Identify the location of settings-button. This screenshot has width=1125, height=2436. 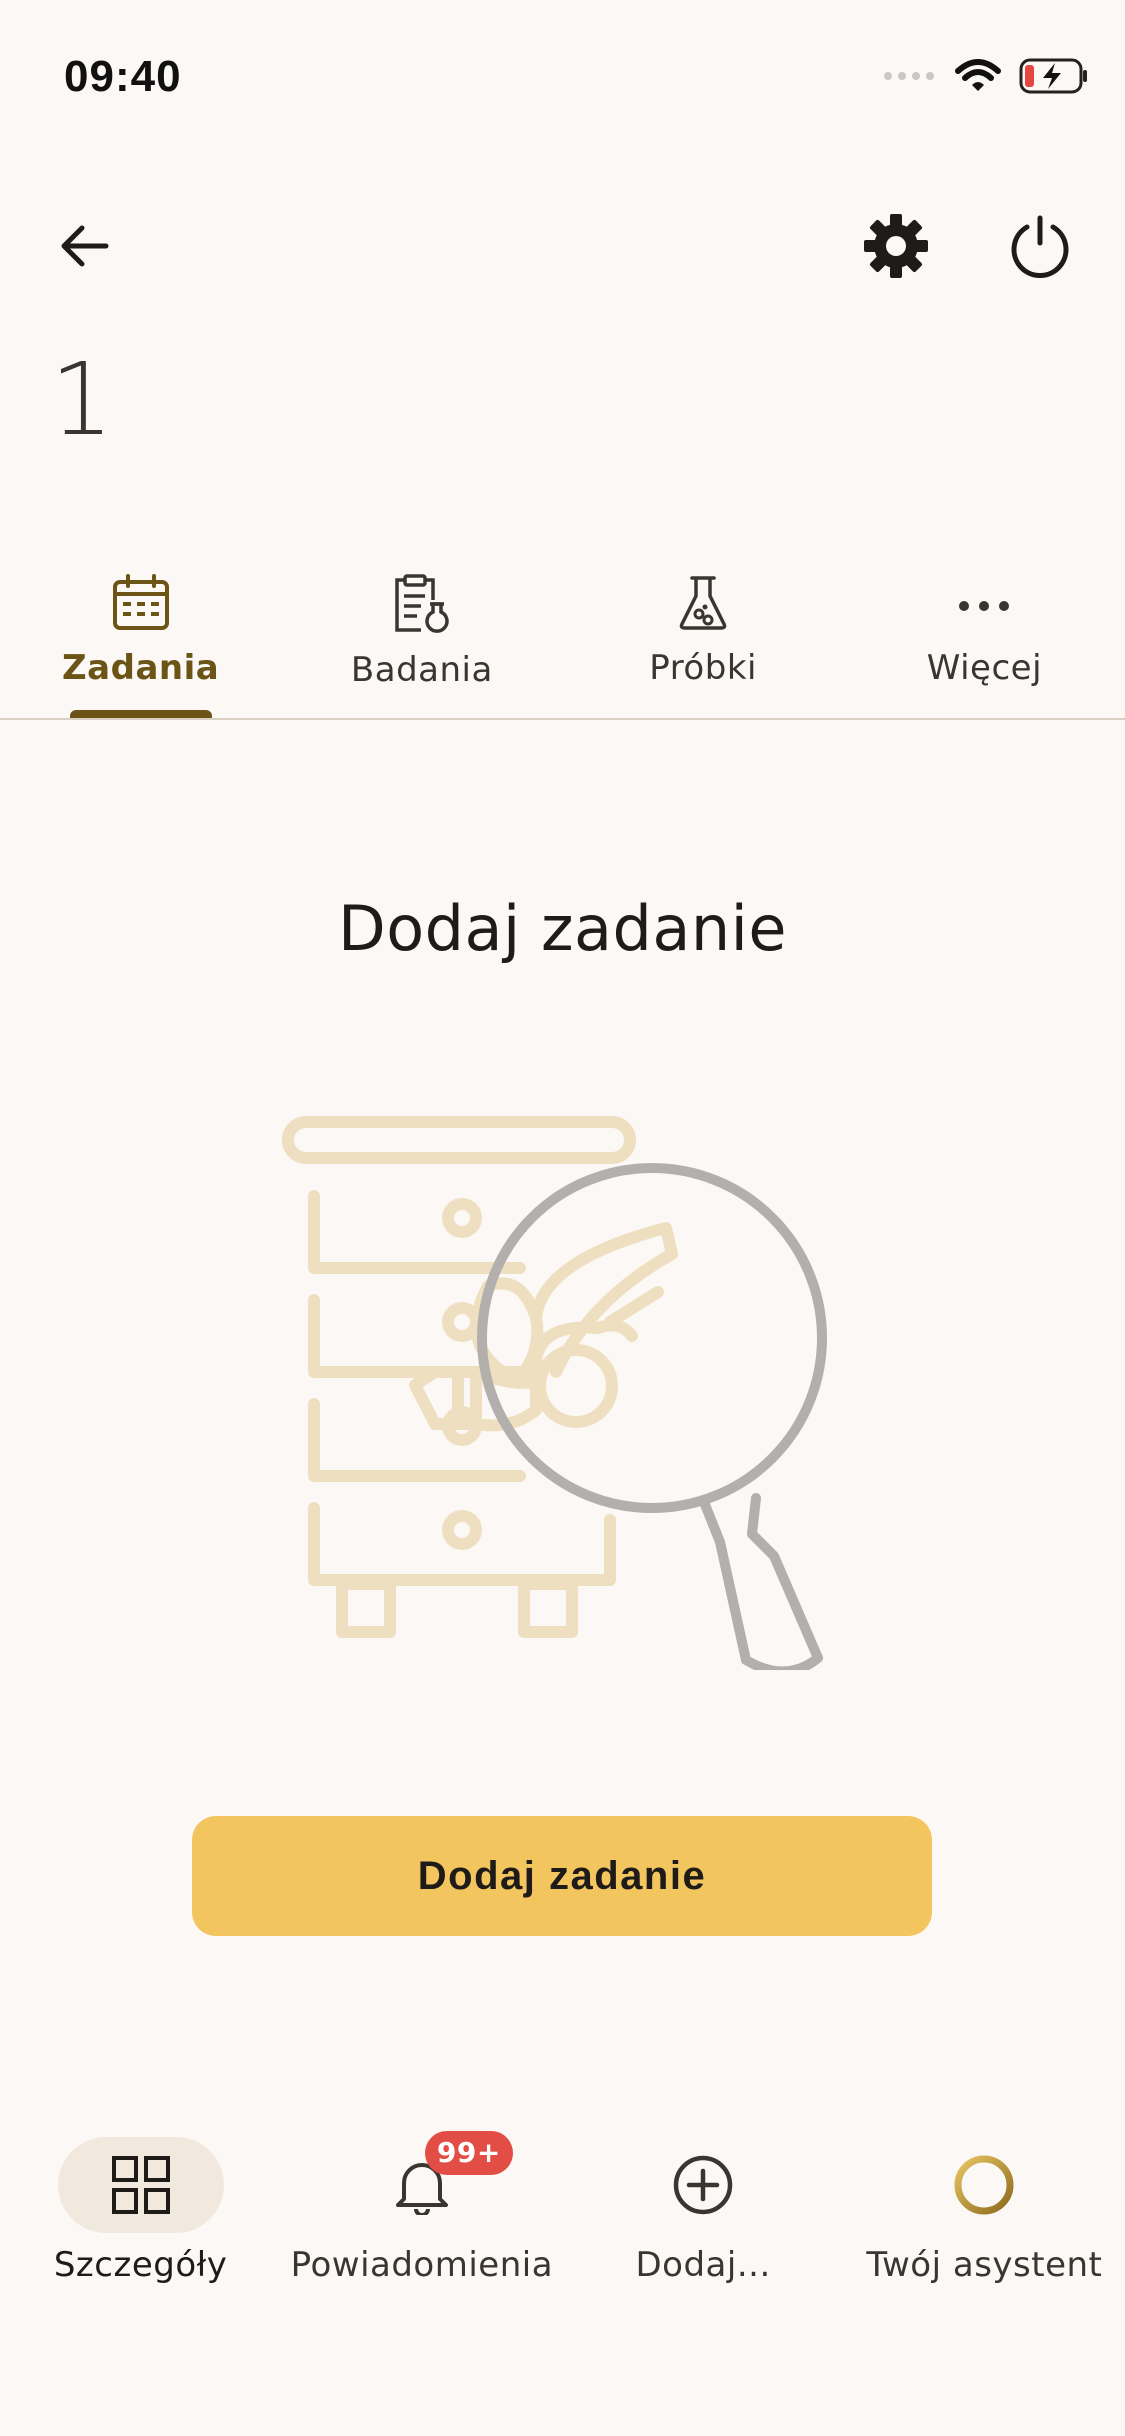
(896, 246).